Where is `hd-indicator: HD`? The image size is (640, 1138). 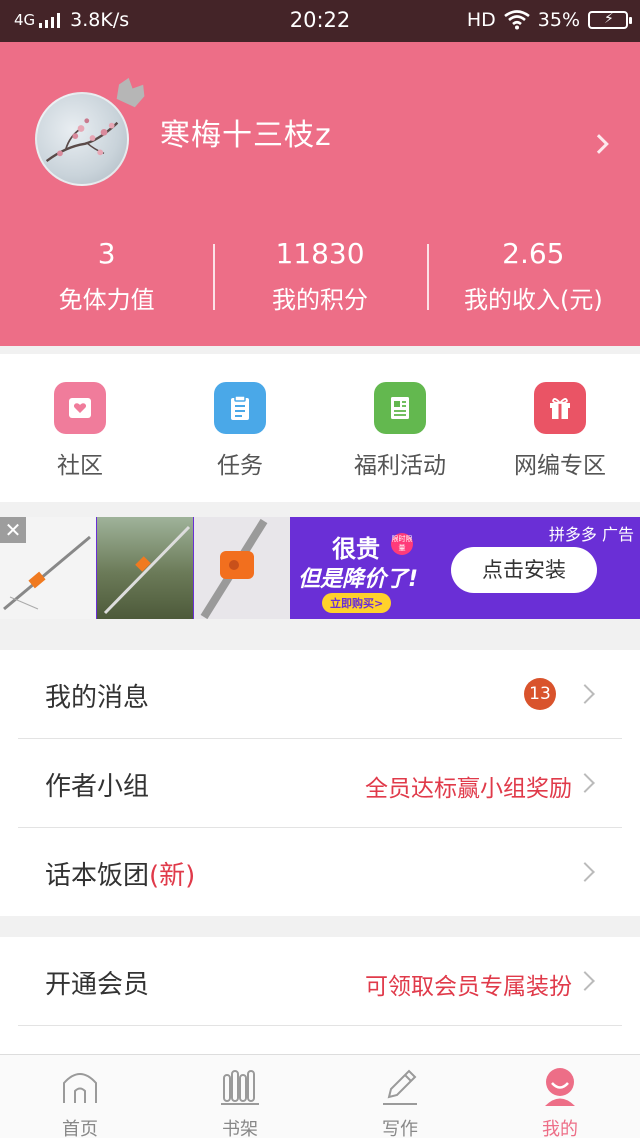
hd-indicator: HD is located at coordinates (481, 20).